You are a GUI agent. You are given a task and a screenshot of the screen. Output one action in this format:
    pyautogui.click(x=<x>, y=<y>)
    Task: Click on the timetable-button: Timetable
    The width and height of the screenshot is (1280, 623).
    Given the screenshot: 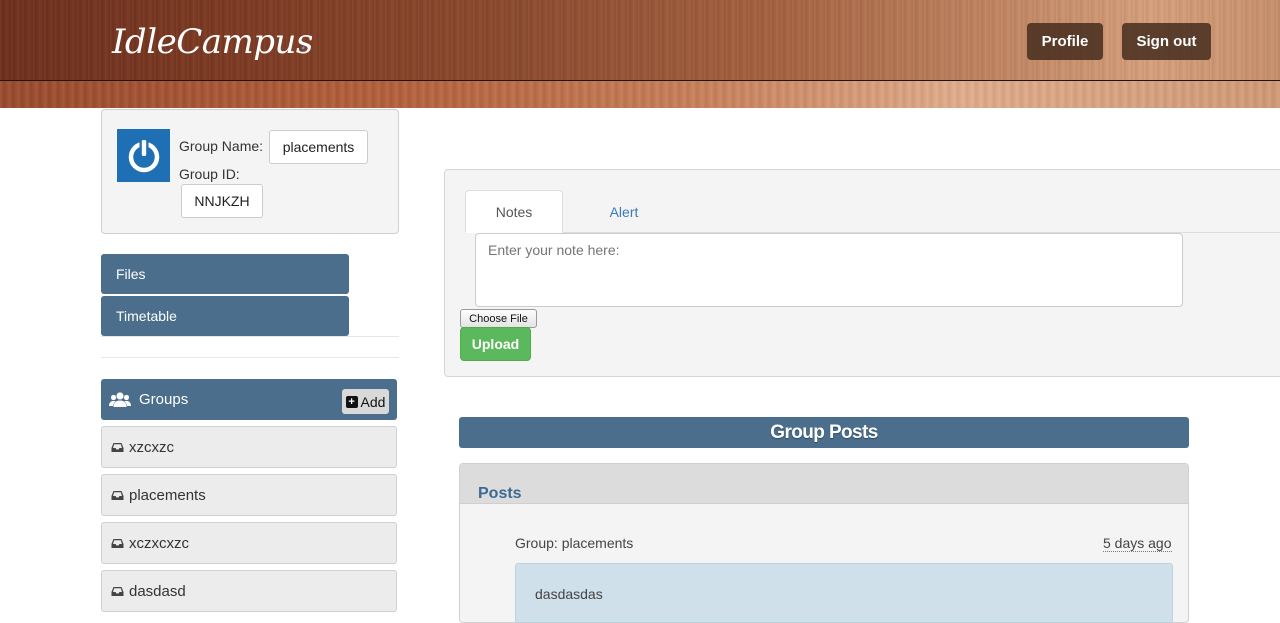 What is the action you would take?
    pyautogui.click(x=225, y=316)
    